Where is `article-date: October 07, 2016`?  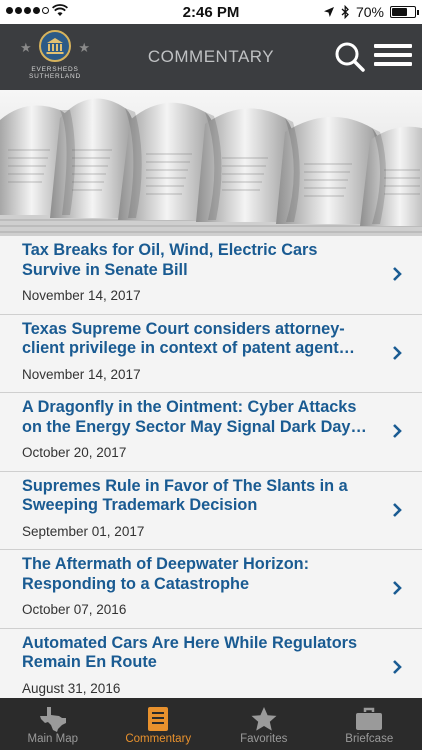
article-date: October 07, 2016 is located at coordinates (74, 609).